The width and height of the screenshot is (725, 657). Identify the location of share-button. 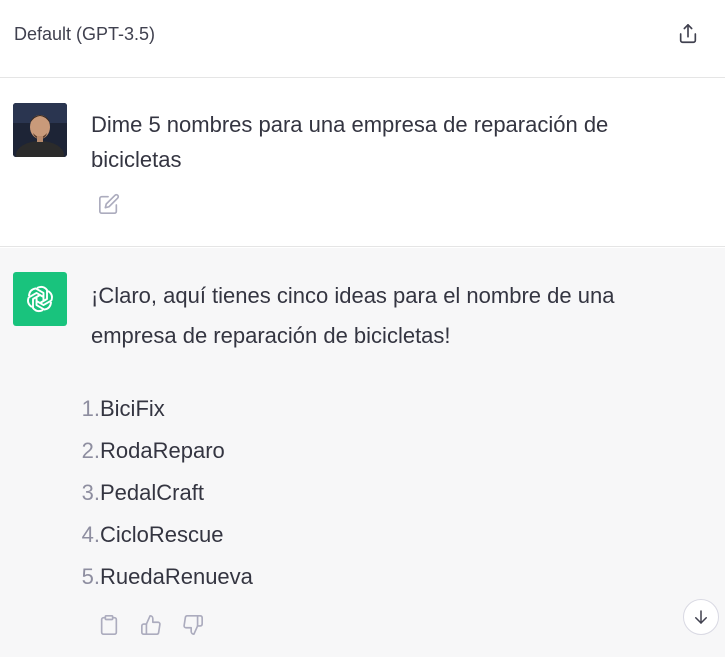
(688, 34).